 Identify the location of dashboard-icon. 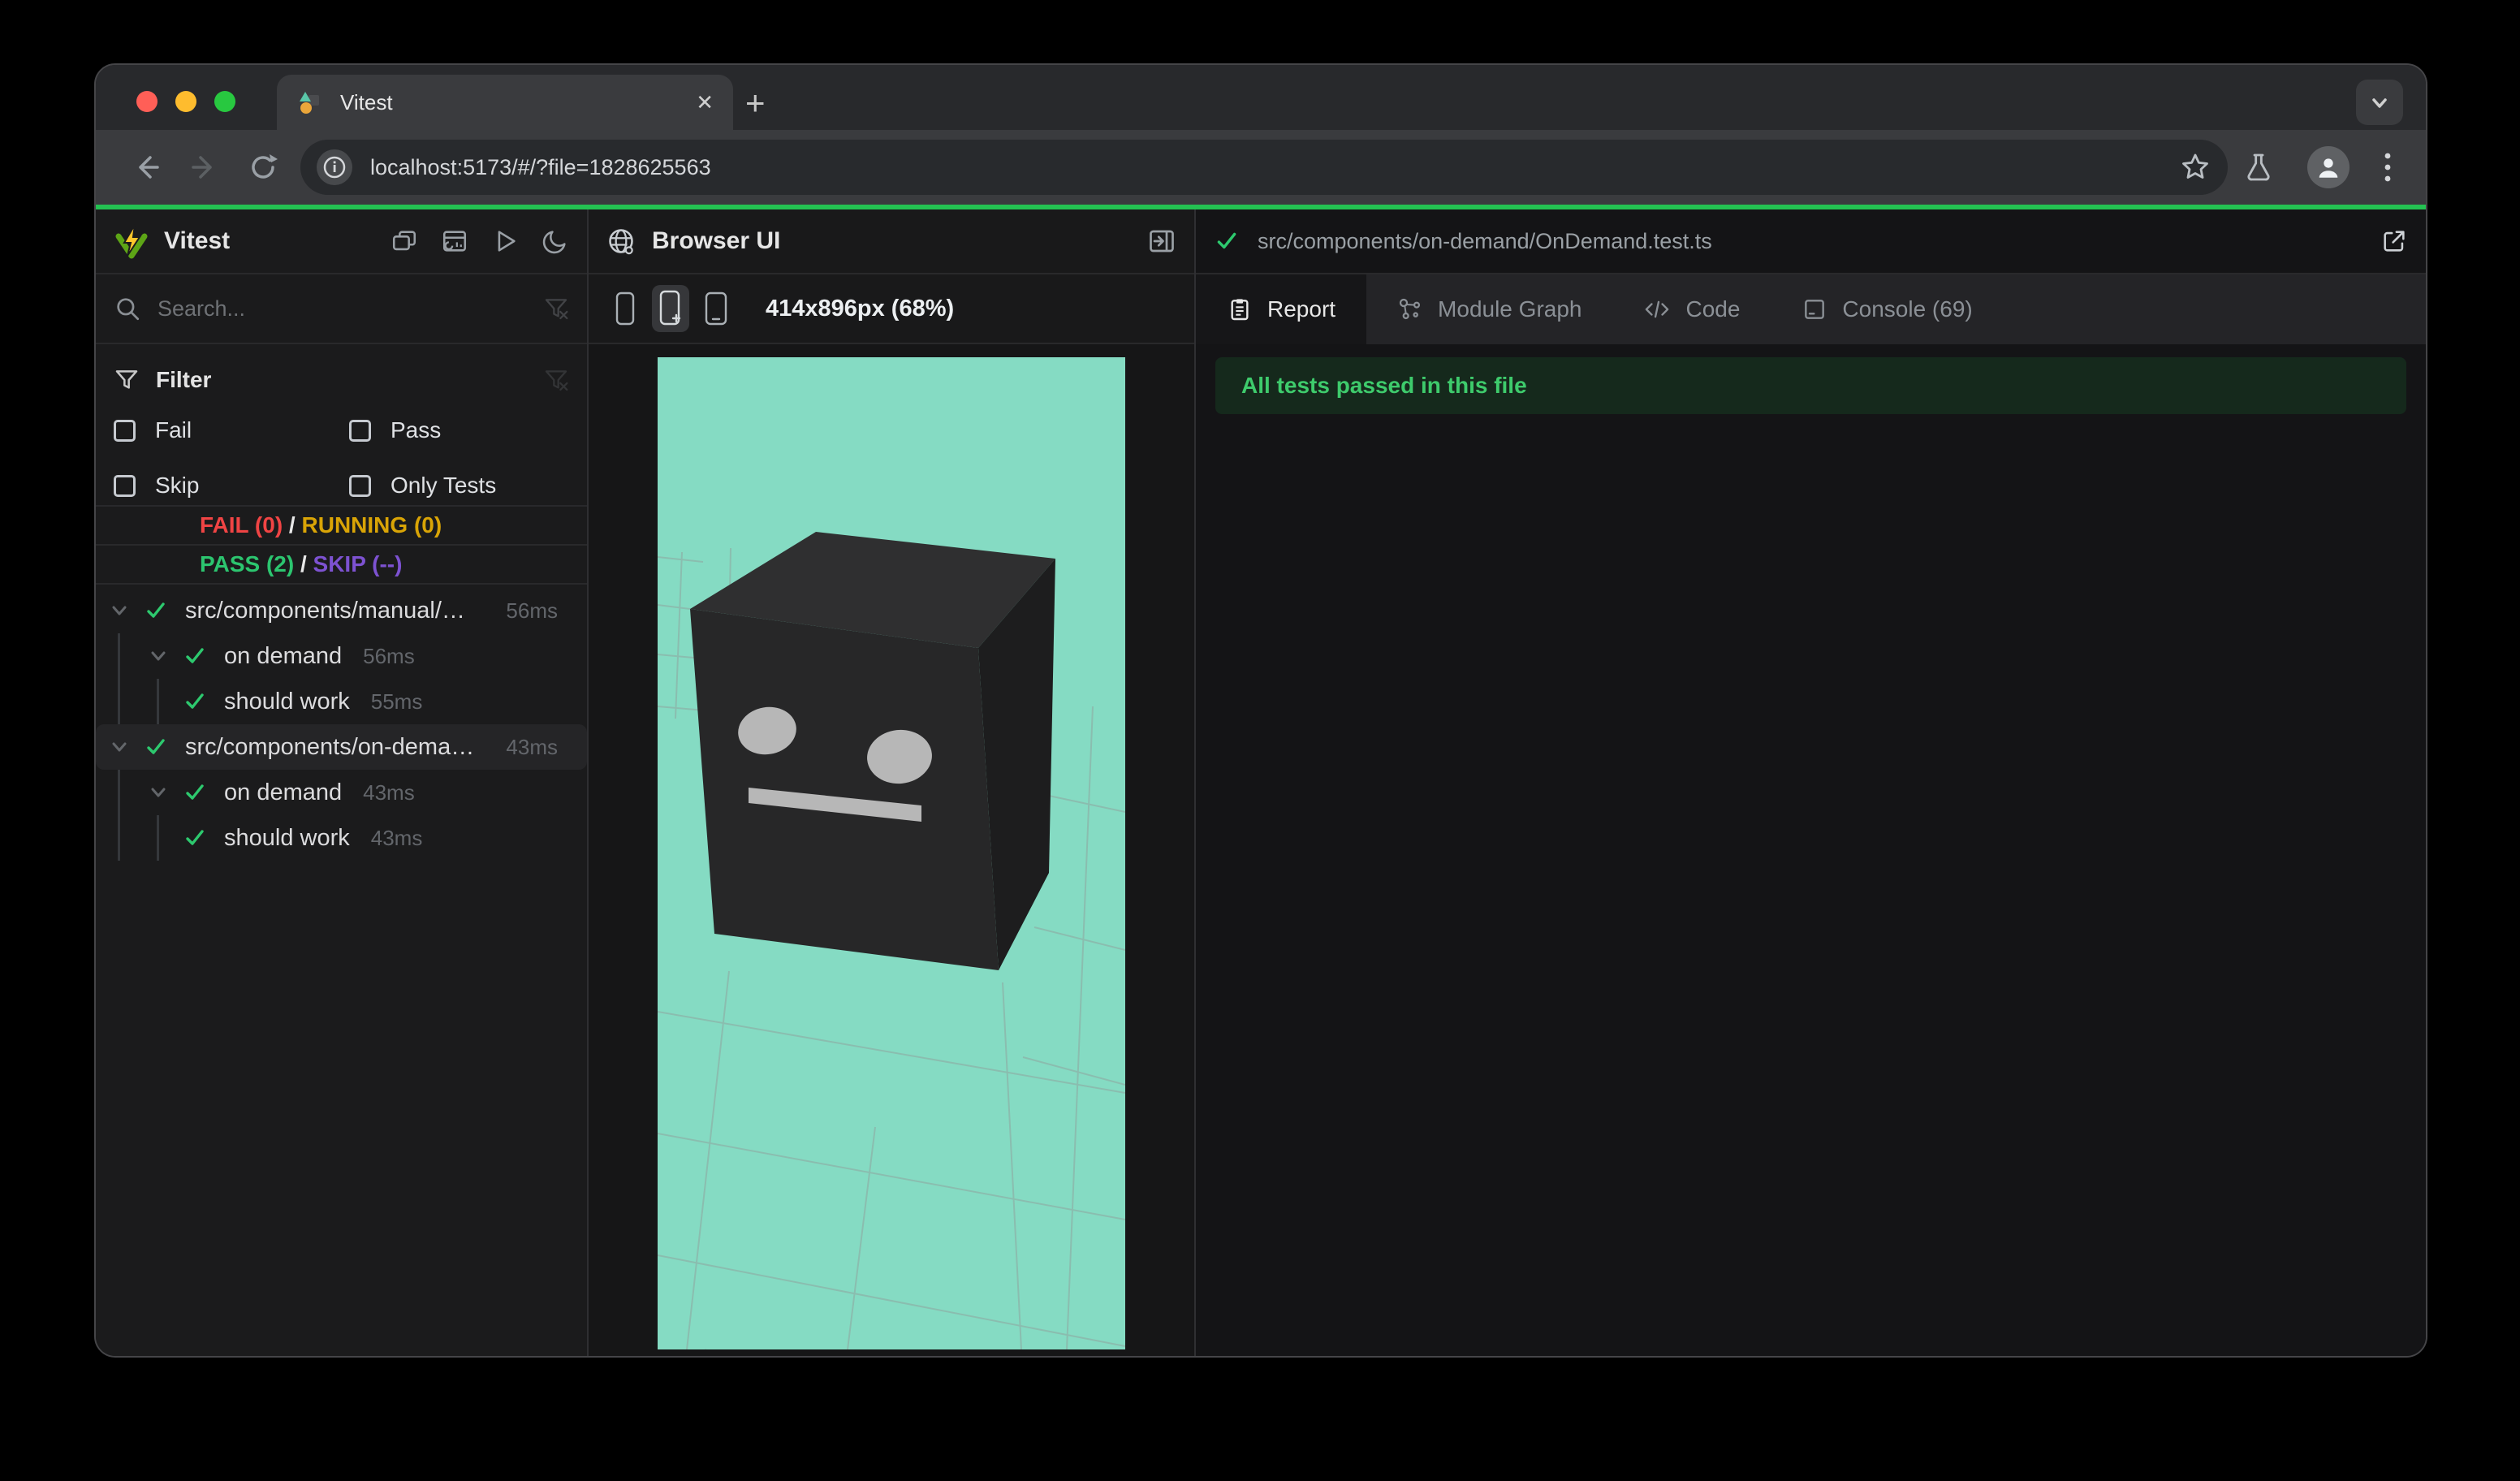
(454, 241).